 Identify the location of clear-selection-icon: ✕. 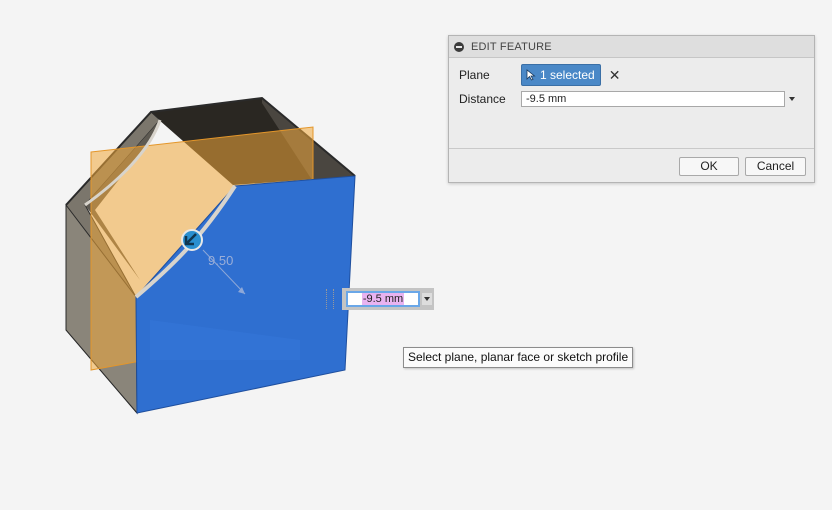
(615, 75).